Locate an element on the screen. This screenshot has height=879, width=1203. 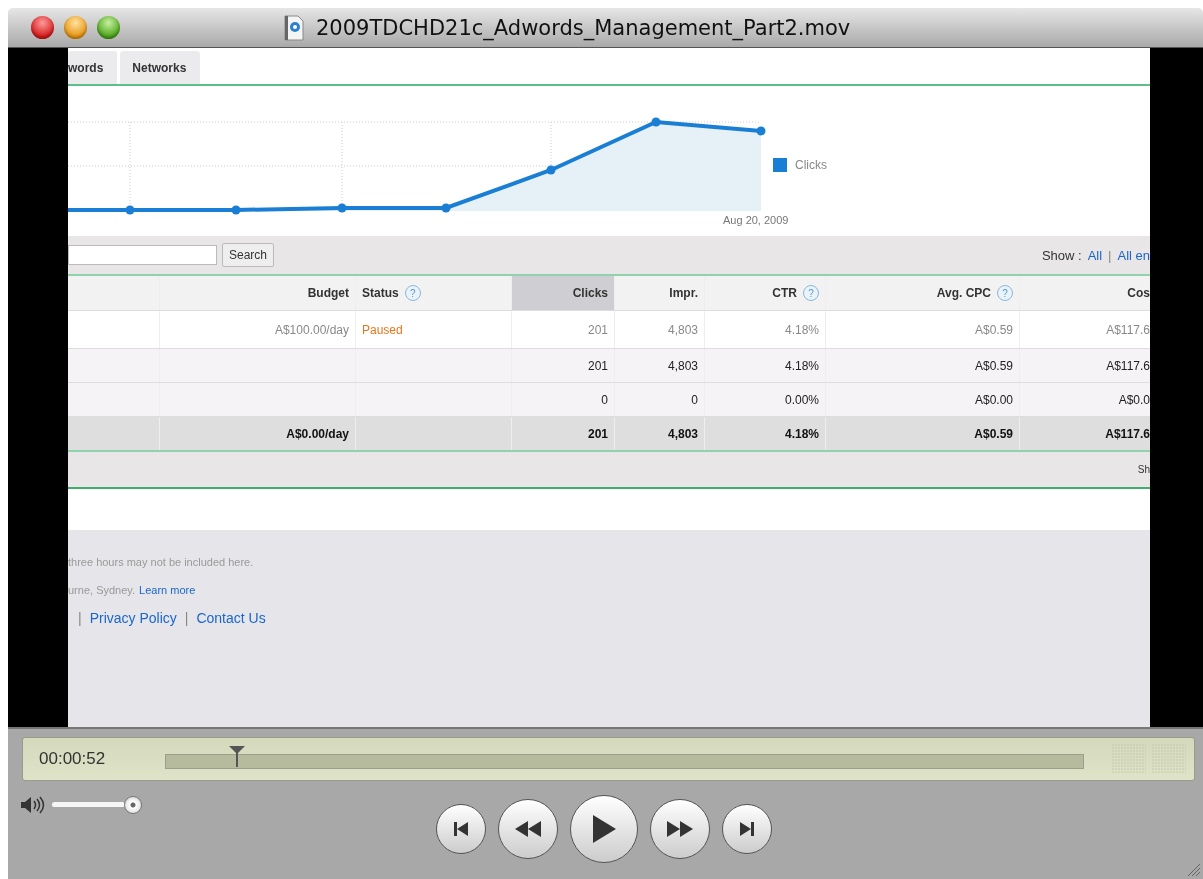
skip-back-icon is located at coordinates (461, 829).